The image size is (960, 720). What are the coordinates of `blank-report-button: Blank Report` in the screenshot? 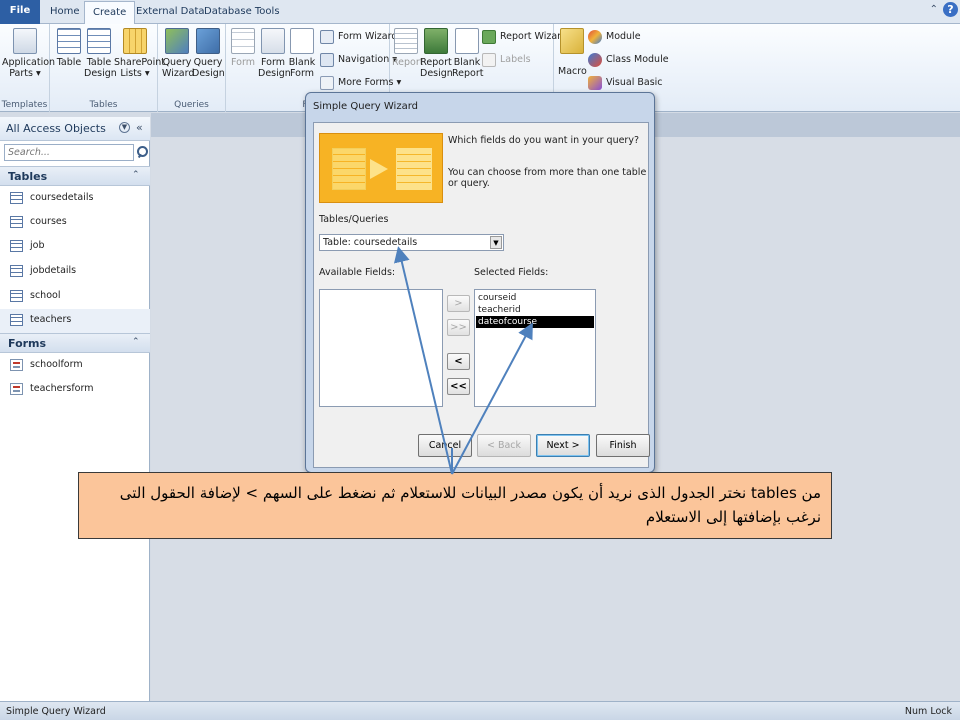 It's located at (468, 53).